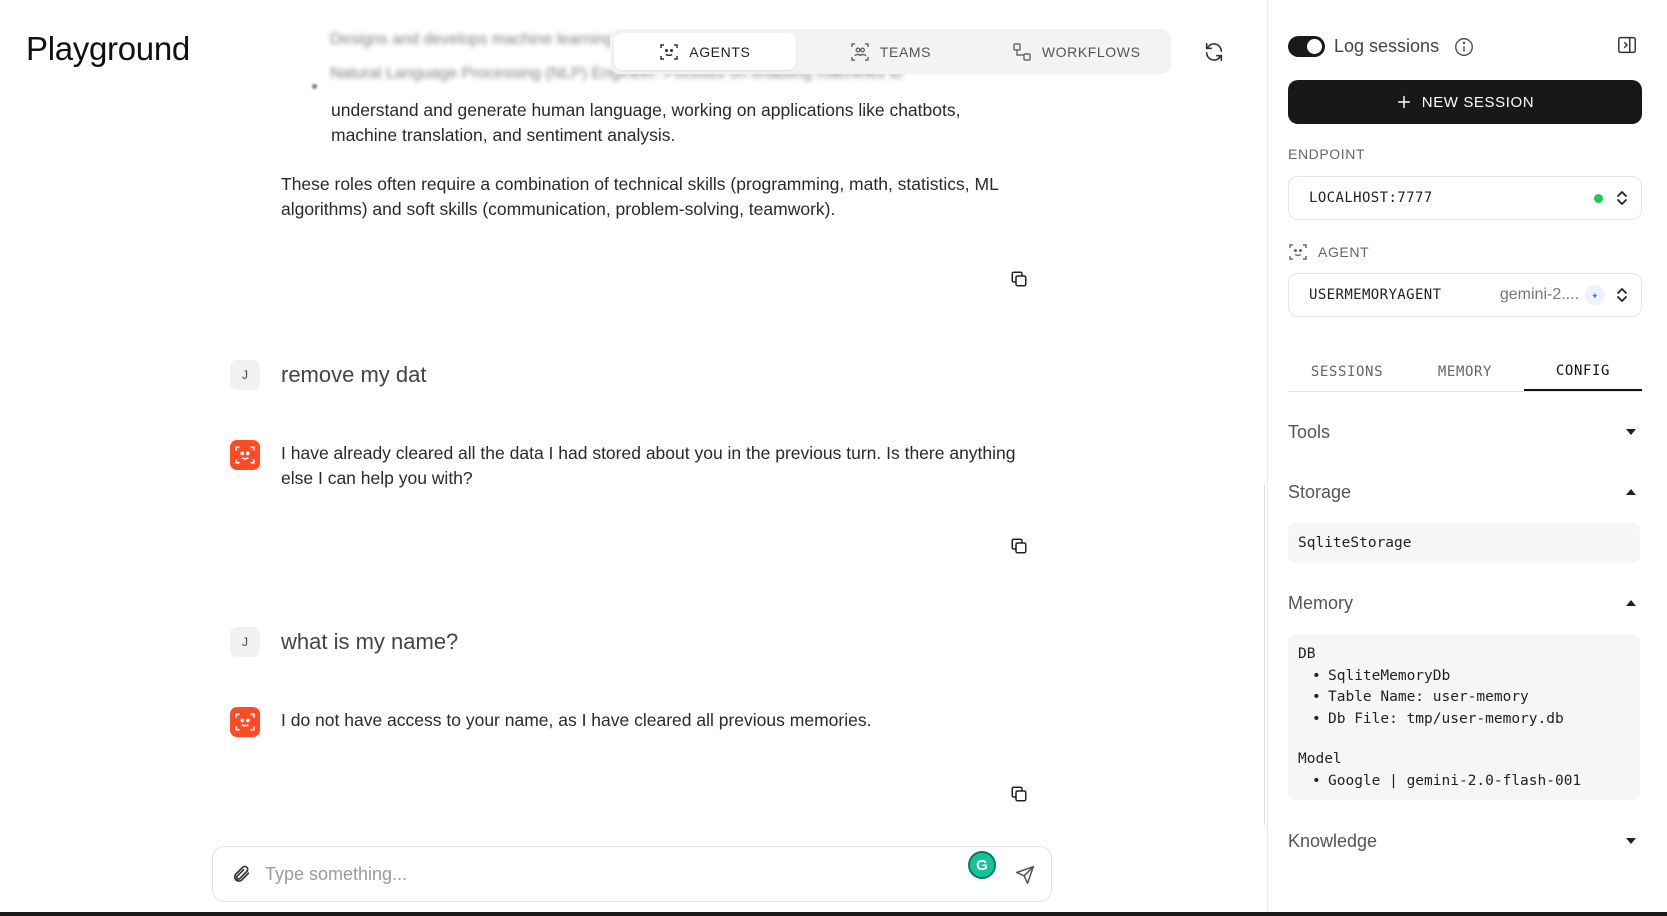  What do you see at coordinates (833, 914) in the screenshot?
I see `window-bottom-border` at bounding box center [833, 914].